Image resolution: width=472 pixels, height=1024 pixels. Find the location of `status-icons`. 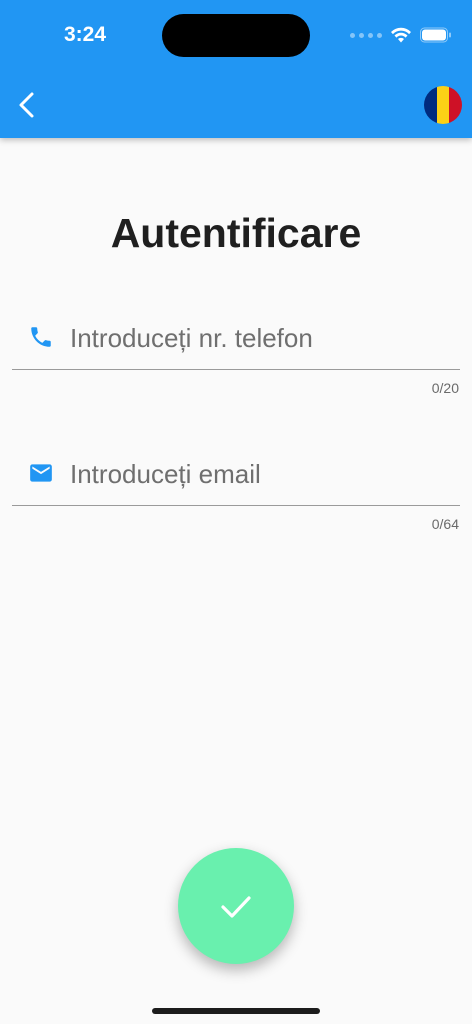

status-icons is located at coordinates (401, 35).